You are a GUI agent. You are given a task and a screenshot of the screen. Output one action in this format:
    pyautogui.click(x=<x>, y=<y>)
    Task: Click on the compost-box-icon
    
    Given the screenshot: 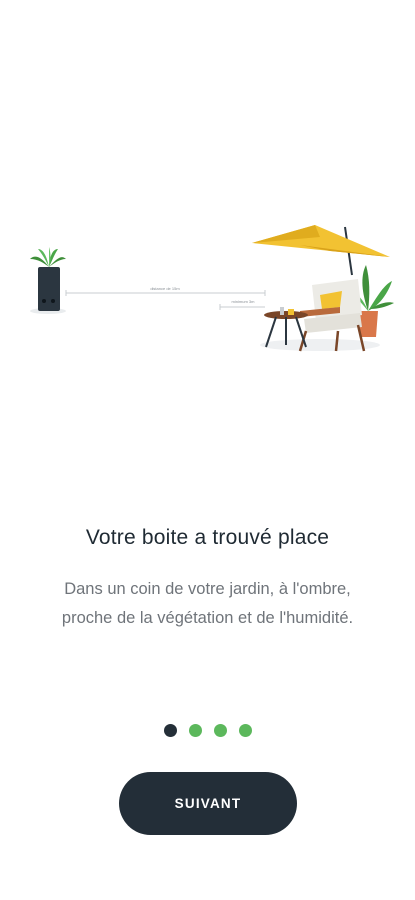 What is the action you would take?
    pyautogui.click(x=48, y=280)
    